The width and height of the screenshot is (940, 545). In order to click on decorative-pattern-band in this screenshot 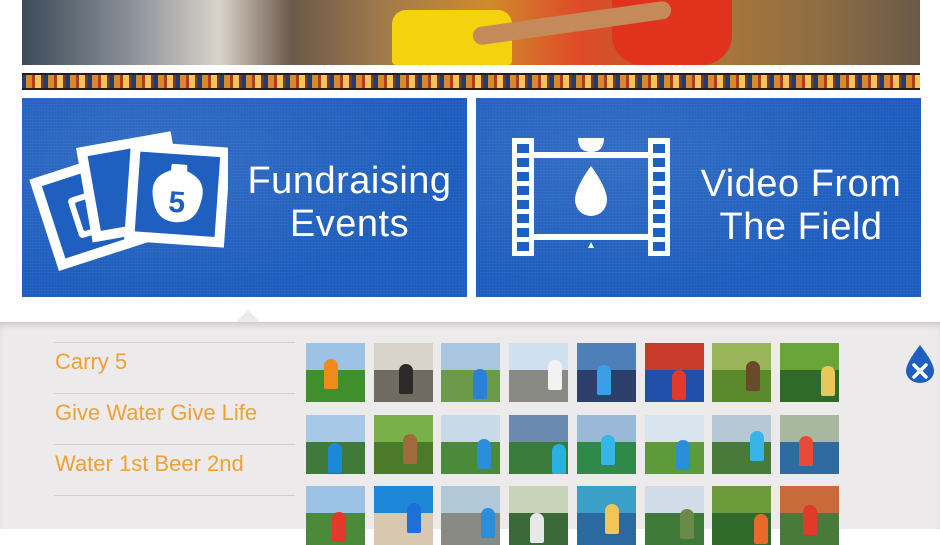, I will do `click(471, 81)`.